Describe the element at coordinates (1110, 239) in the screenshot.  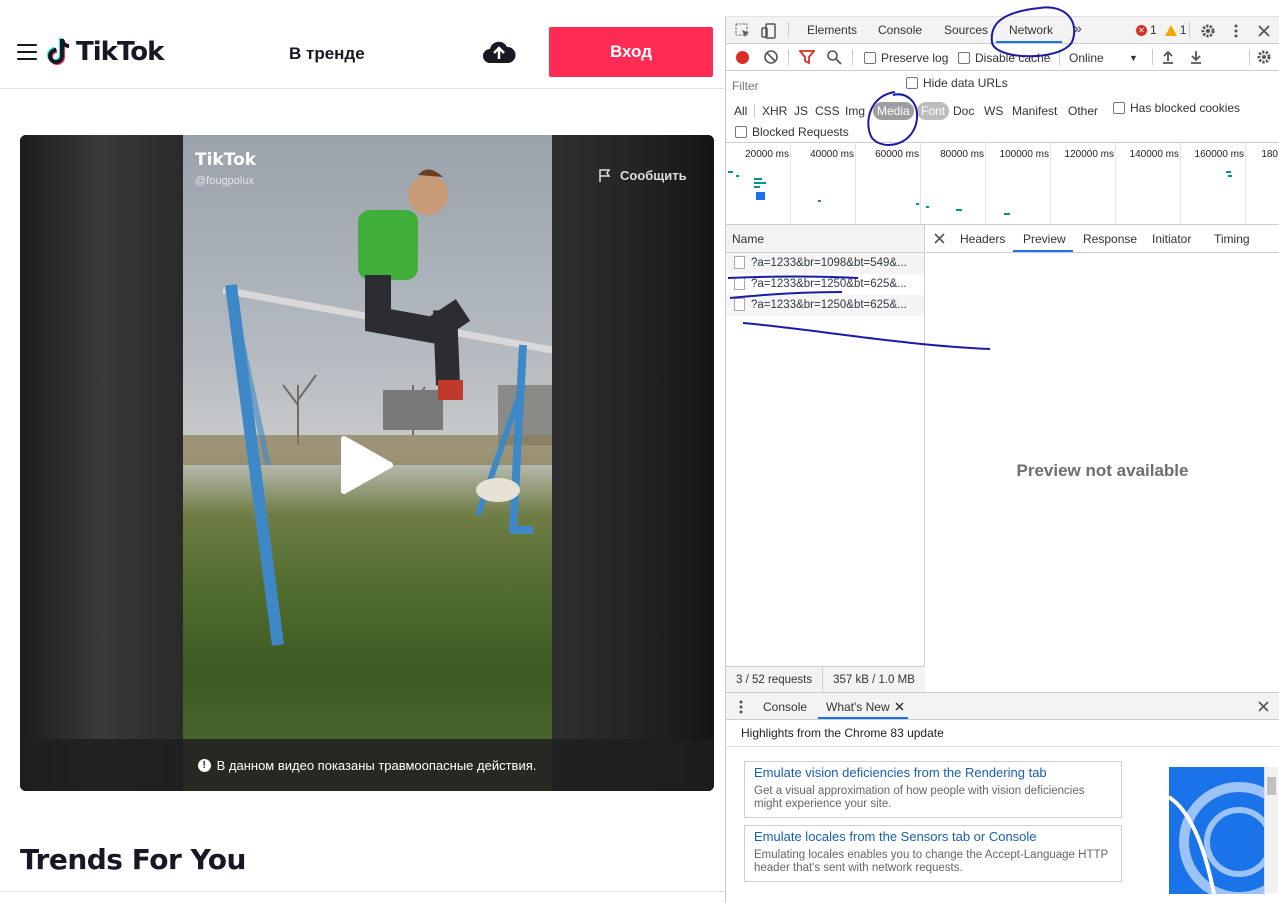
I see `tab-response: Response` at that location.